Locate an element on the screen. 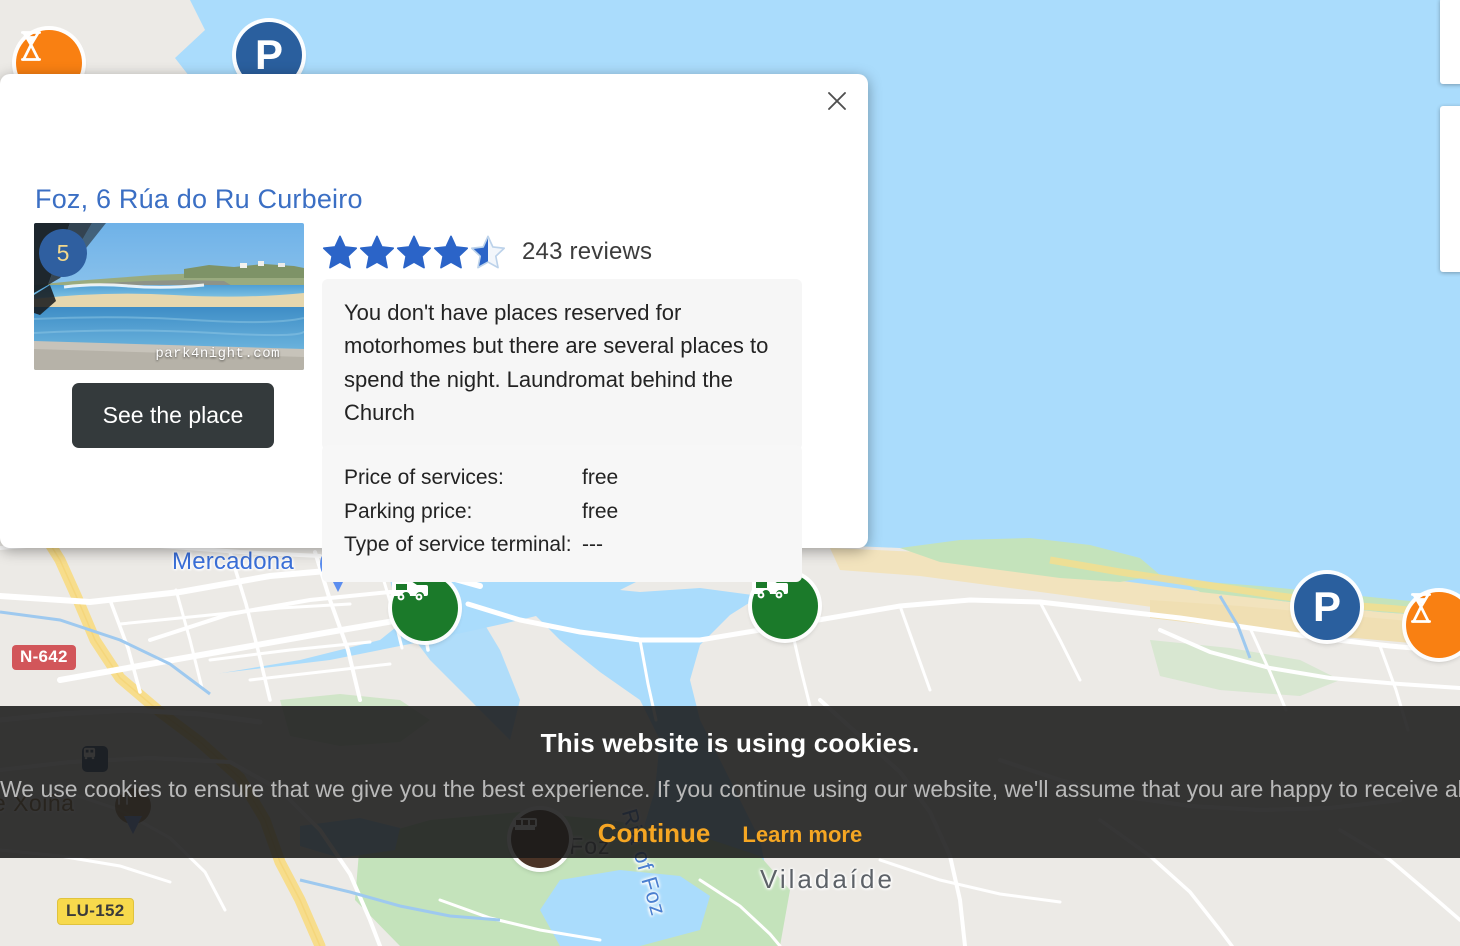 The image size is (1460, 946). rank-badge: 5 is located at coordinates (63, 253).